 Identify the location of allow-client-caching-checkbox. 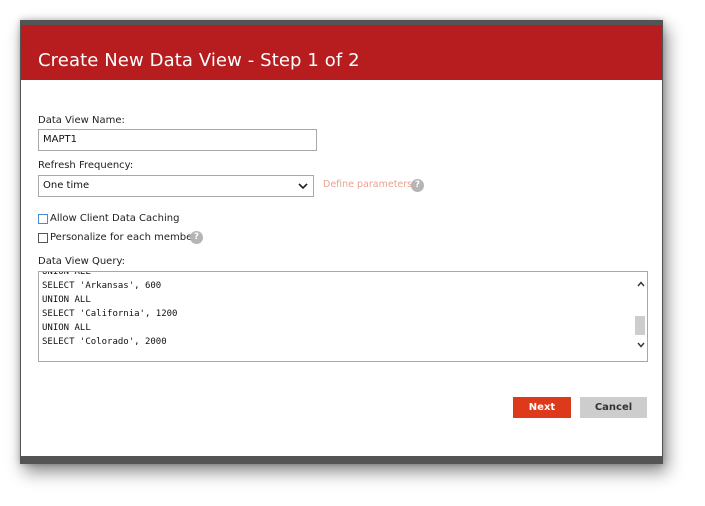
(43, 219).